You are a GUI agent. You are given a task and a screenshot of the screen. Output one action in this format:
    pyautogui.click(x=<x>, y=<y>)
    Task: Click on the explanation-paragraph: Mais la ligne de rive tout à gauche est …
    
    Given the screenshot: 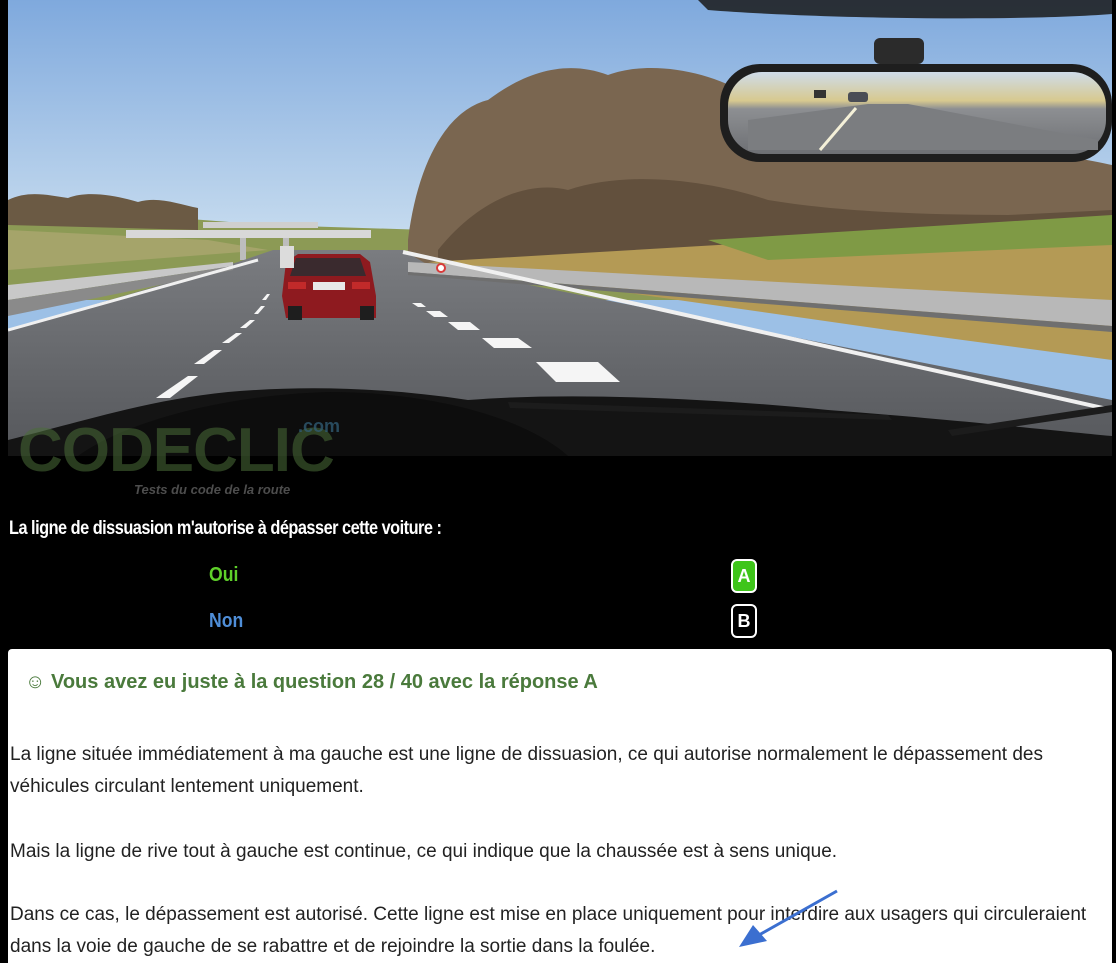 What is the action you would take?
    pyautogui.click(x=424, y=851)
    